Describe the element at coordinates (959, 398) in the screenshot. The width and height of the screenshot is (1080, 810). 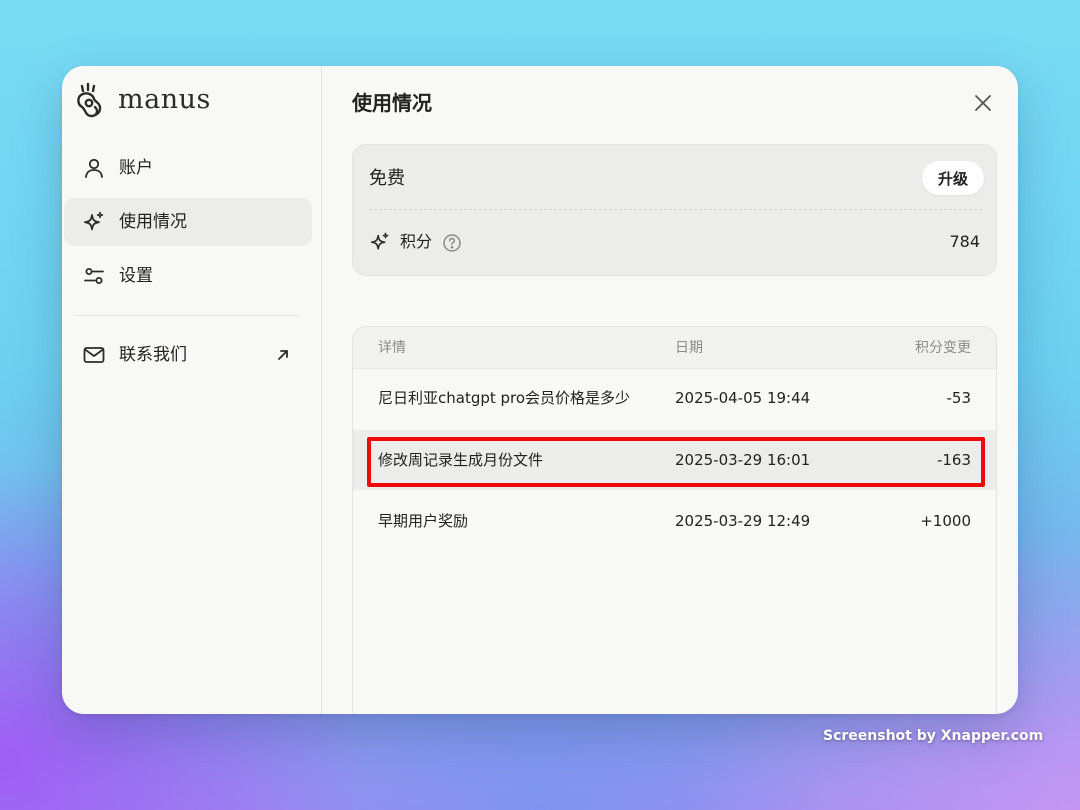
I see `row-change: -53` at that location.